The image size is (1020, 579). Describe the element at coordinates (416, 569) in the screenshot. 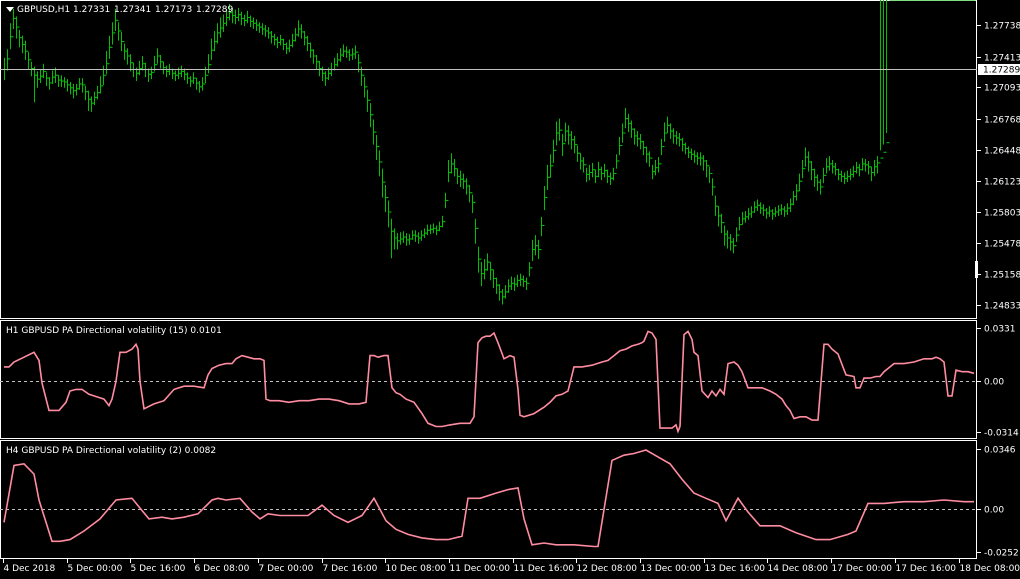

I see `time-tick-label: 10 Dec 08:00` at that location.